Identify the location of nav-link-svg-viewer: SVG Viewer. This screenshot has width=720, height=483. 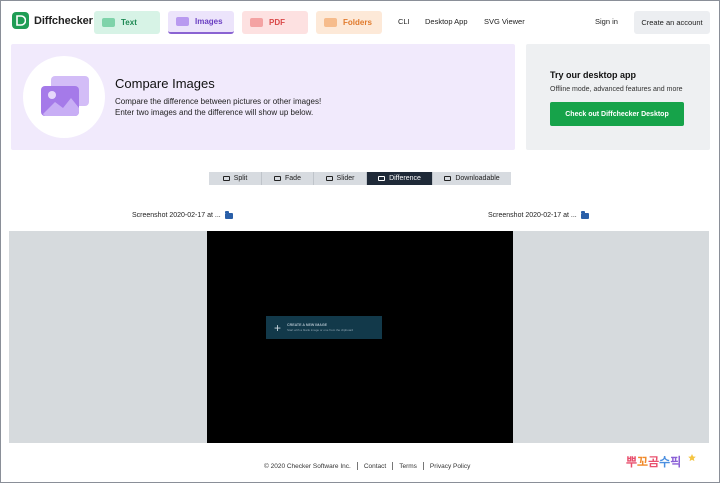
(504, 21).